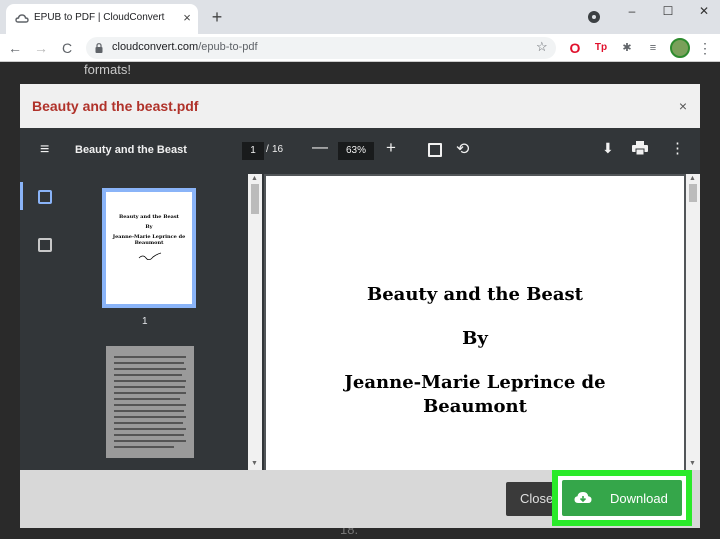 The width and height of the screenshot is (720, 539). What do you see at coordinates (115, 106) in the screenshot?
I see `modal-title: Beauty and the beast.pdf` at bounding box center [115, 106].